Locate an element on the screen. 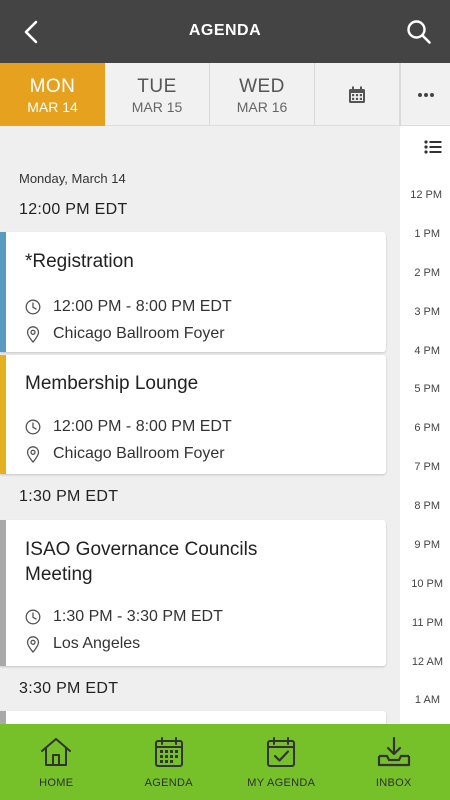  day-heading: Monday, March 14 is located at coordinates (72, 178).